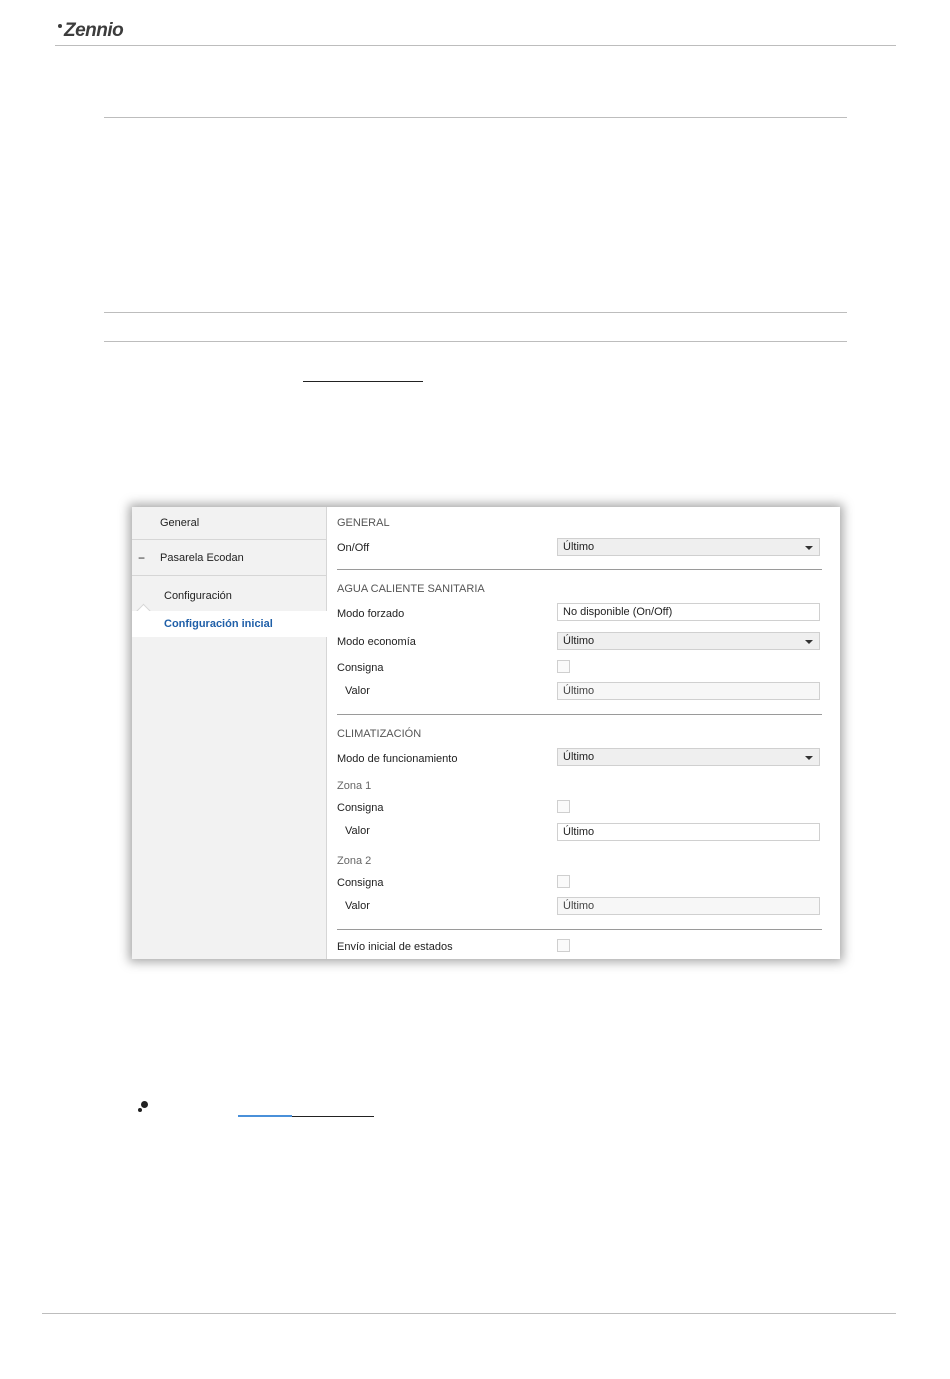 The height and width of the screenshot is (1379, 950). Describe the element at coordinates (475, 312) in the screenshot. I see `table-rule-middle` at that location.